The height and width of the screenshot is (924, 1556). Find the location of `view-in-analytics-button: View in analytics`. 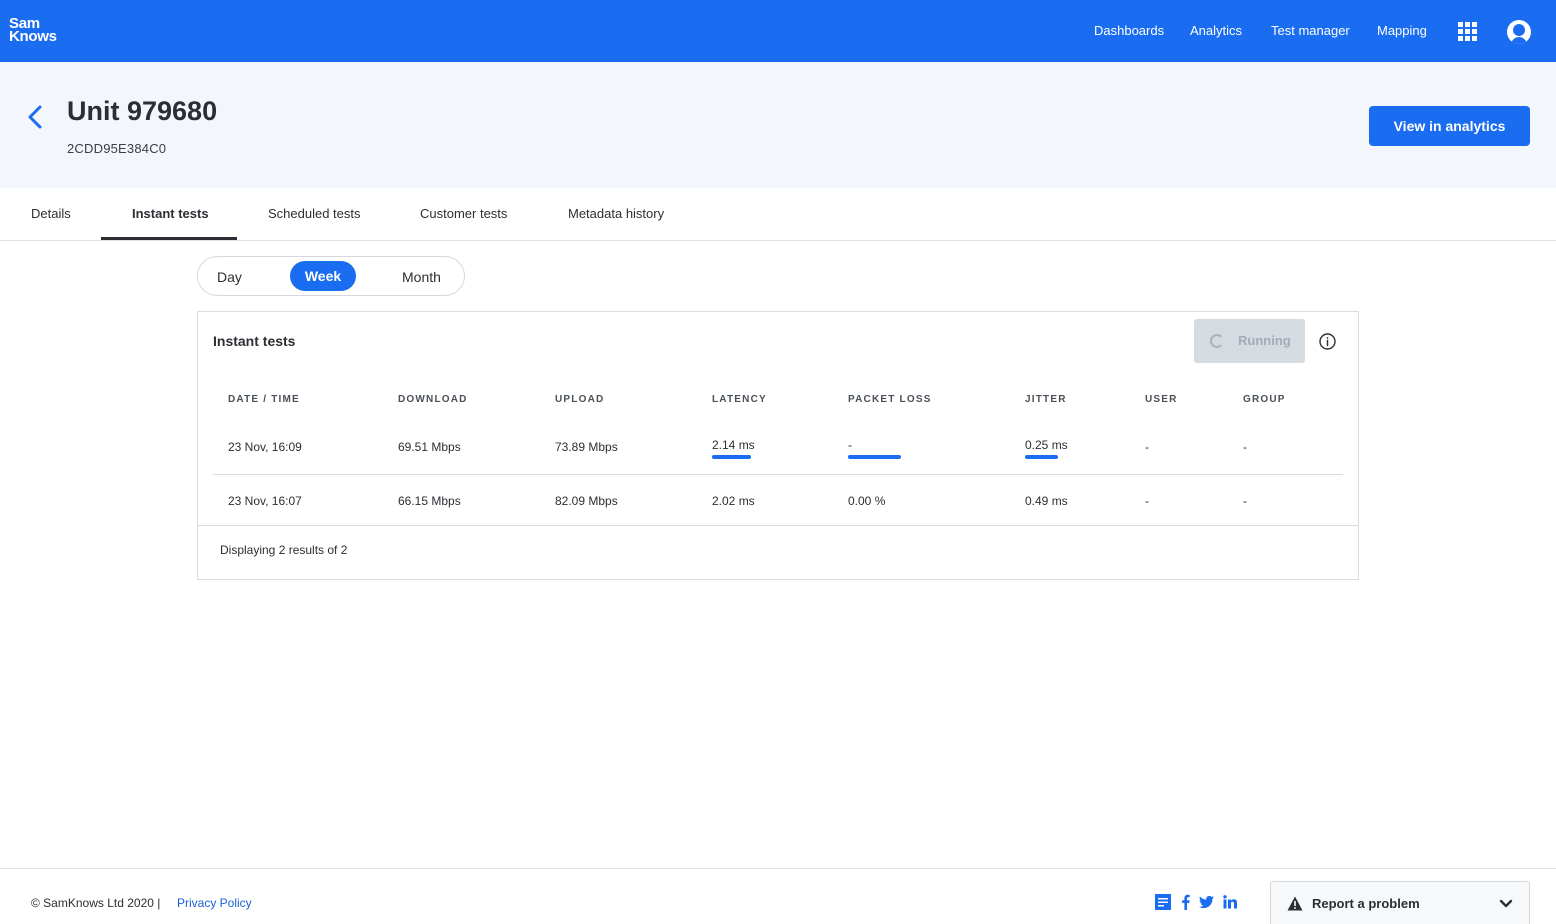

view-in-analytics-button: View in analytics is located at coordinates (1449, 126).